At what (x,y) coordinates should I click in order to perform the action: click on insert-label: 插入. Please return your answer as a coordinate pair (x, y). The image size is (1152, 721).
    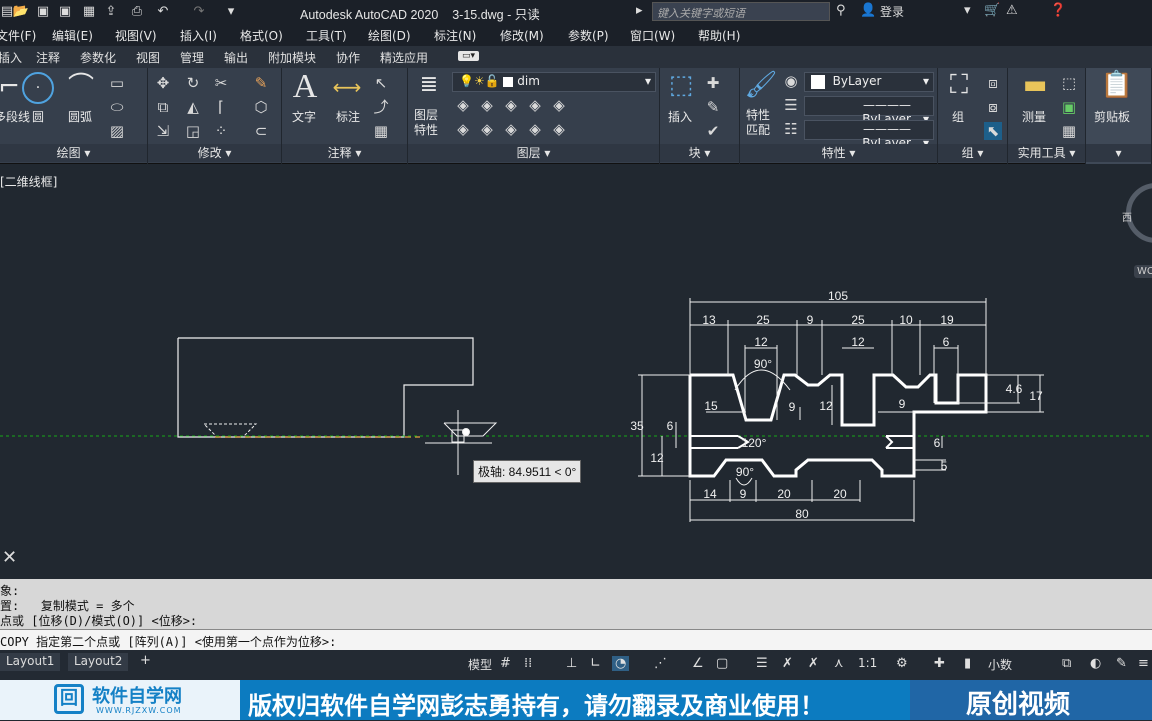
    Looking at the image, I should click on (680, 116).